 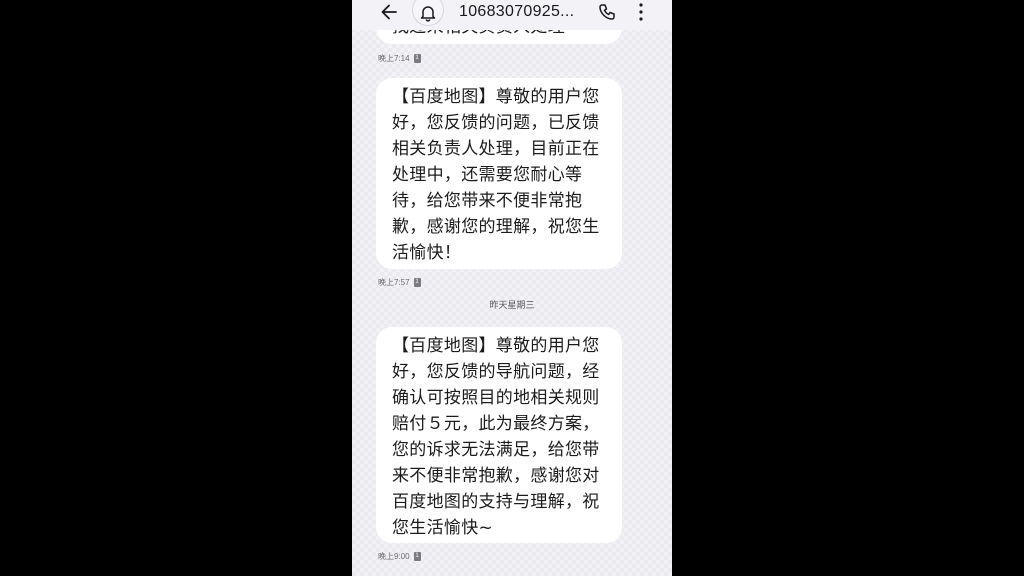 I want to click on notification-toggle-button, so click(x=428, y=13).